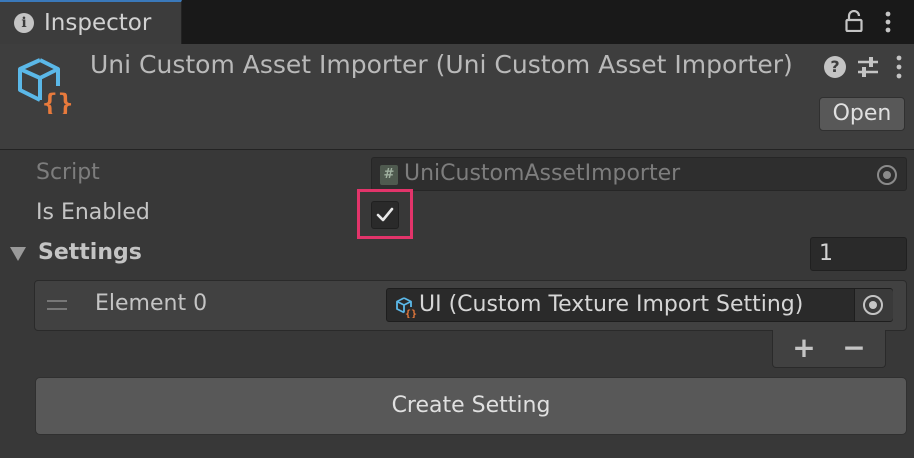 The width and height of the screenshot is (914, 458). I want to click on object-field: {} UI (Custom Texture Import Setting), so click(639, 305).